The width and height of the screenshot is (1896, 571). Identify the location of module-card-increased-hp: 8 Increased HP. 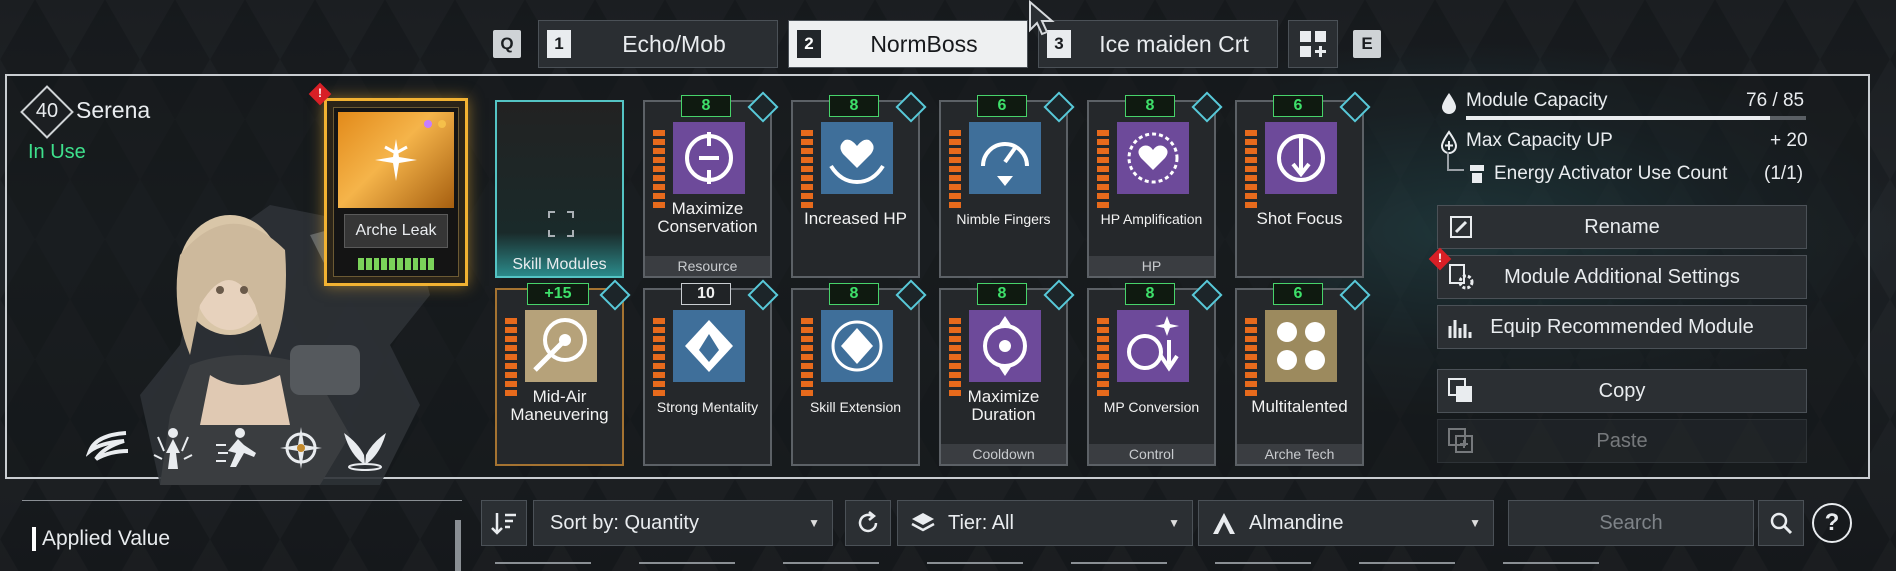
(859, 184).